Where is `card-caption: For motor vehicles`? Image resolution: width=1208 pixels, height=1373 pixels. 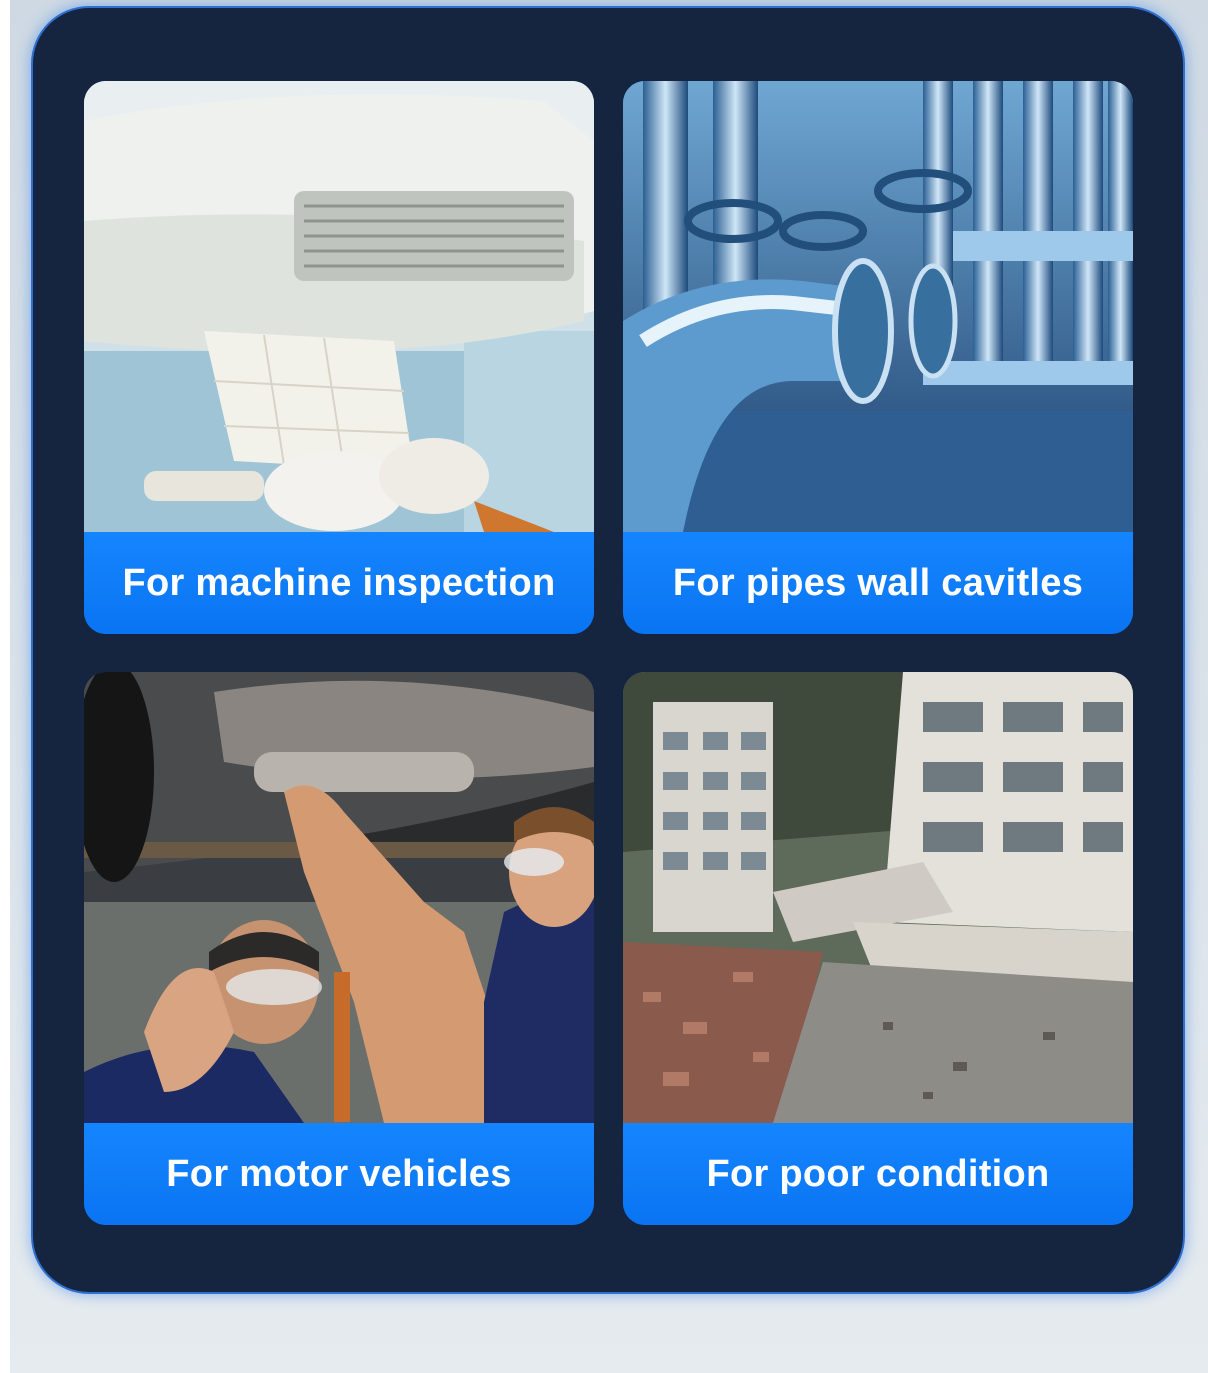 card-caption: For motor vehicles is located at coordinates (339, 1174).